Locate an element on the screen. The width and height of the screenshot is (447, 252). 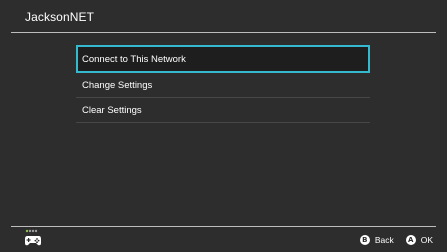
header: JacksonNET is located at coordinates (223, 16).